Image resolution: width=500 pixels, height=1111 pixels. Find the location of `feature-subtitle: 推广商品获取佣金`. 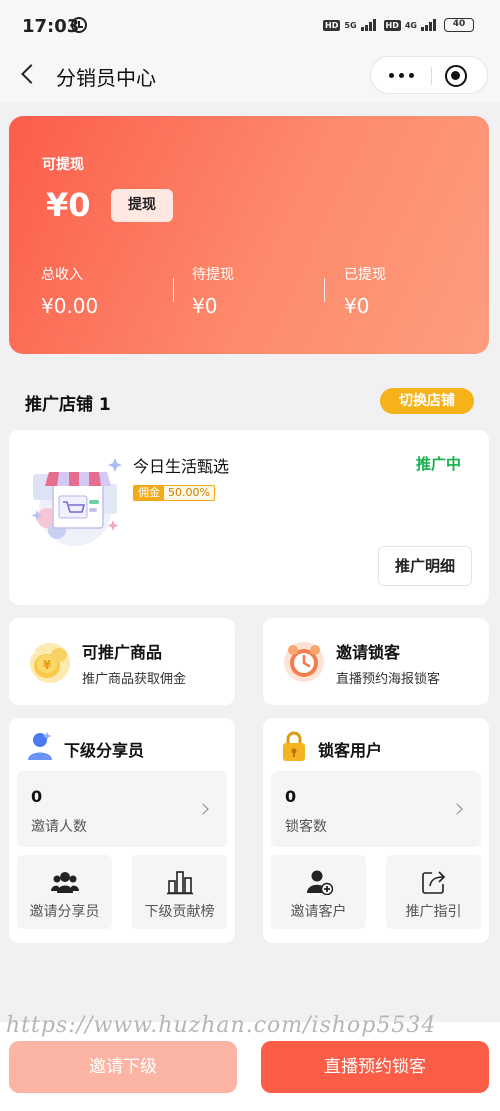

feature-subtitle: 推广商品获取佣金 is located at coordinates (134, 679).